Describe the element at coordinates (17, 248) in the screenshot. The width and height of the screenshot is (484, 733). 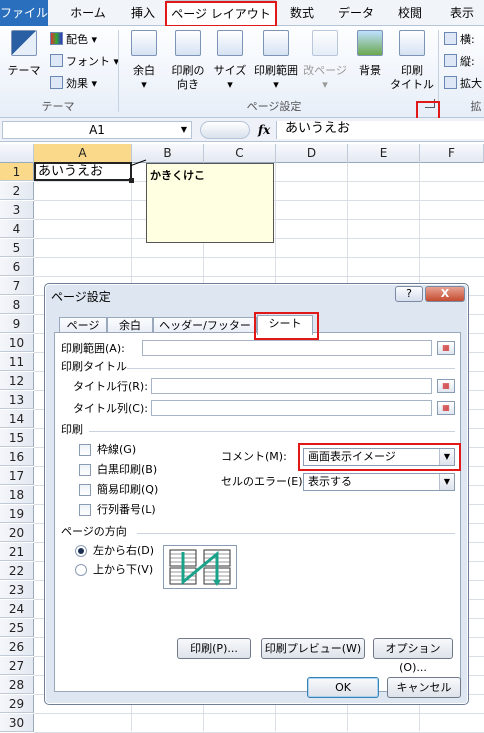
I see `row-header: 5` at that location.